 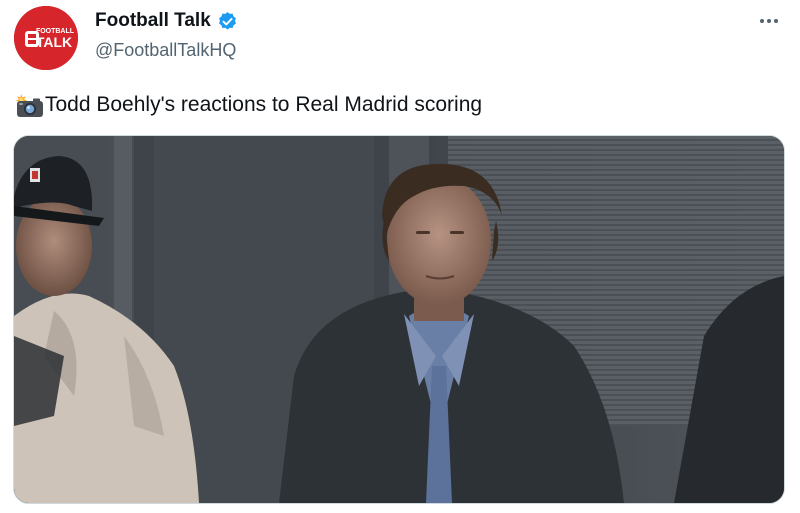 I want to click on football-talk-logo: FOOTBALL TALK, so click(x=46, y=38).